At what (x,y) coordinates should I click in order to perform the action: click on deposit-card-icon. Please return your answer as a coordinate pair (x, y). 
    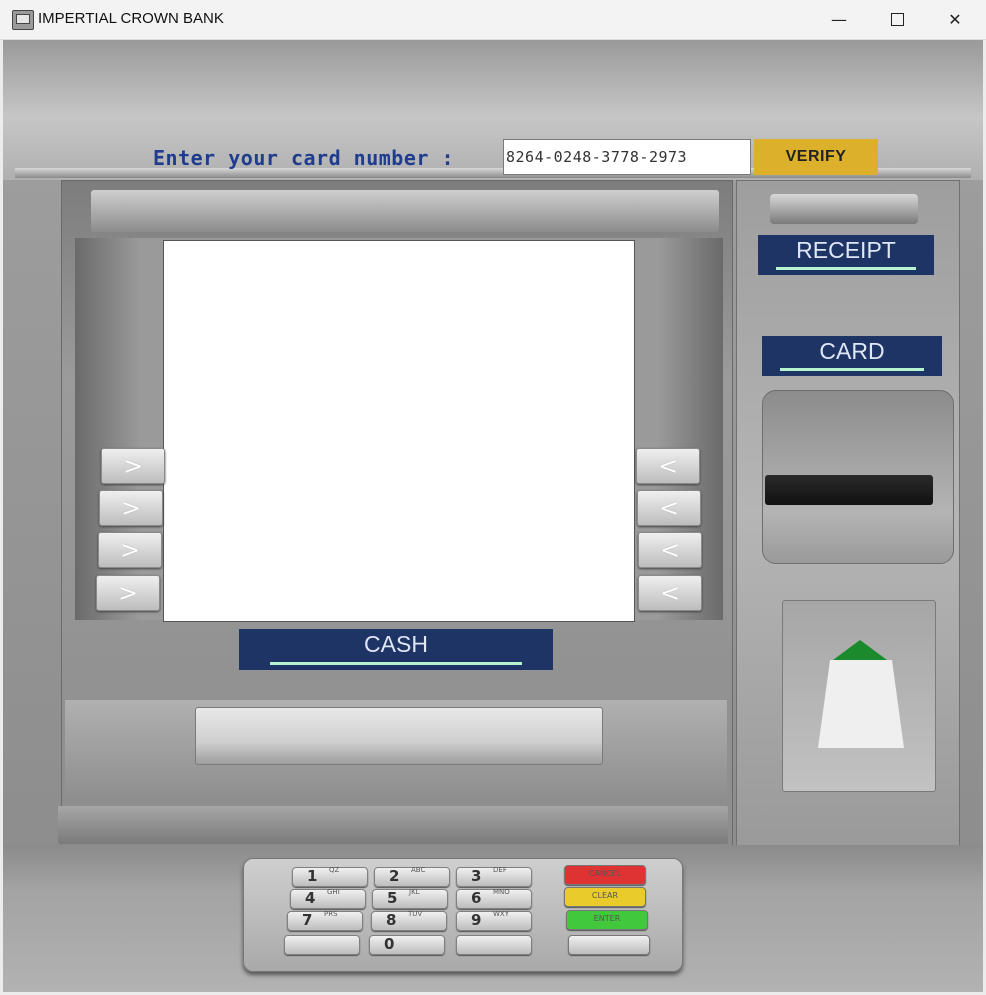
    Looking at the image, I should click on (861, 704).